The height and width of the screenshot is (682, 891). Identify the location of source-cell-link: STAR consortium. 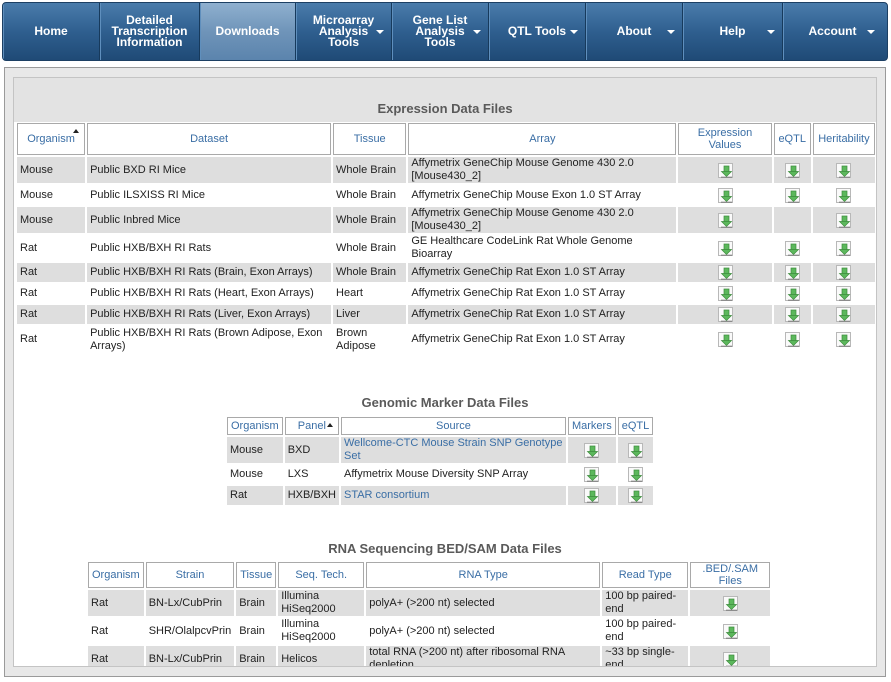
(386, 495).